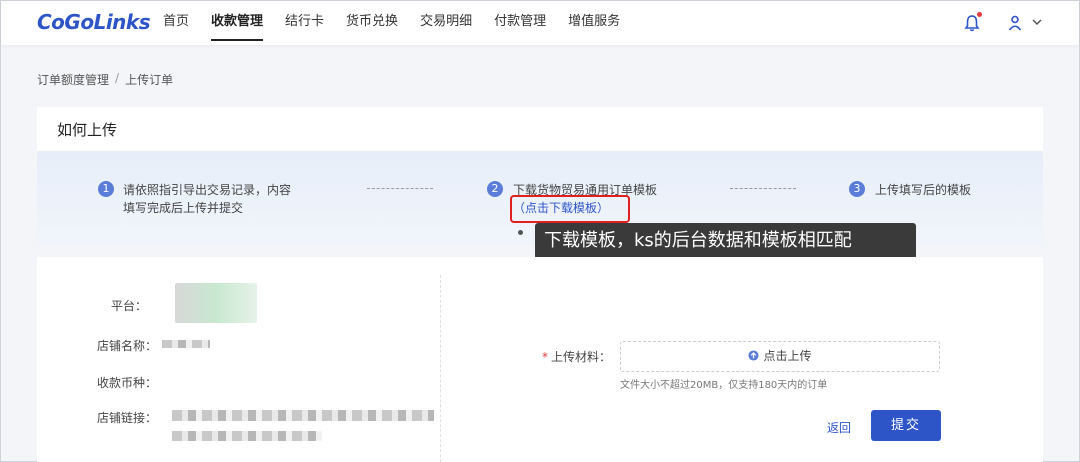 This screenshot has height=462, width=1080. Describe the element at coordinates (126, 383) in the screenshot. I see `currency-label: 收款币种：` at that location.